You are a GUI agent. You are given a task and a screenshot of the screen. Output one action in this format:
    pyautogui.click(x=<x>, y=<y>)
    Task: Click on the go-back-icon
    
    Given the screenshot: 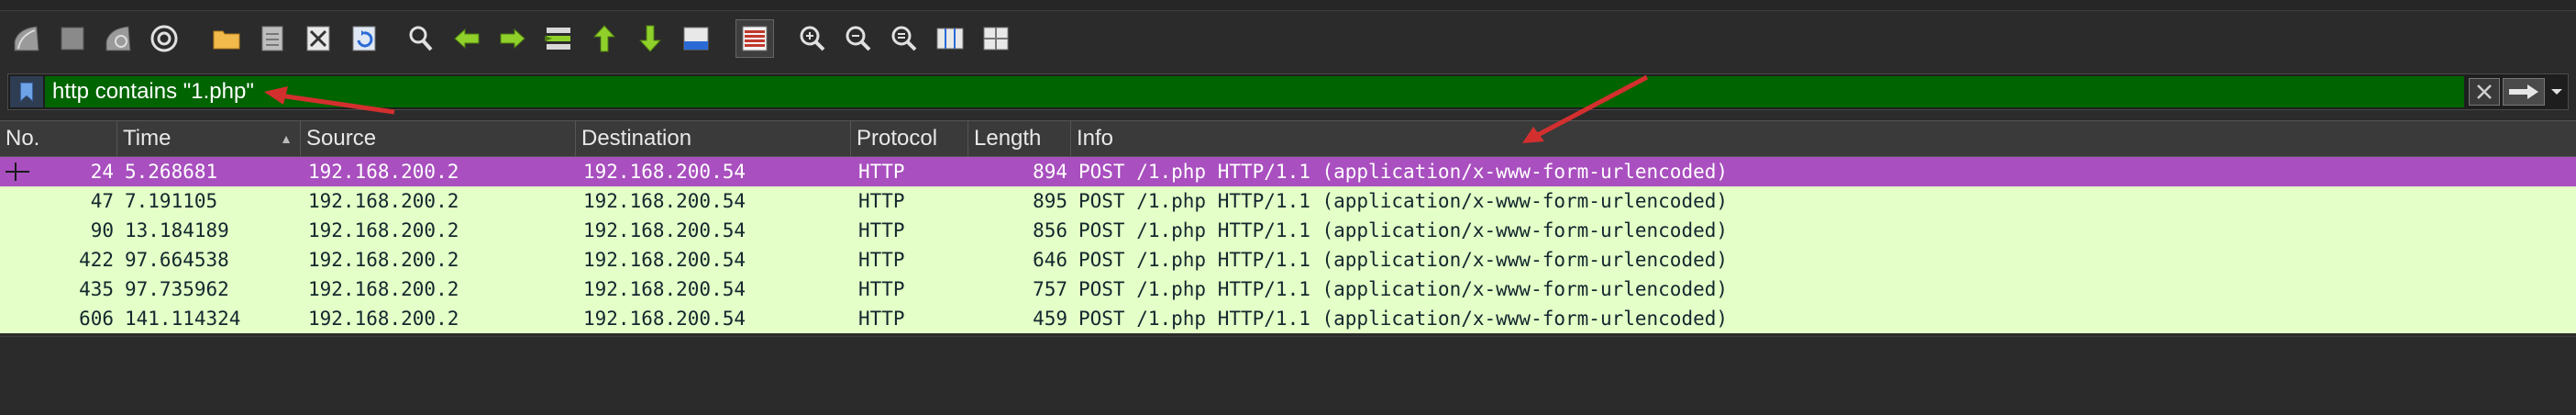 What is the action you would take?
    pyautogui.click(x=467, y=39)
    